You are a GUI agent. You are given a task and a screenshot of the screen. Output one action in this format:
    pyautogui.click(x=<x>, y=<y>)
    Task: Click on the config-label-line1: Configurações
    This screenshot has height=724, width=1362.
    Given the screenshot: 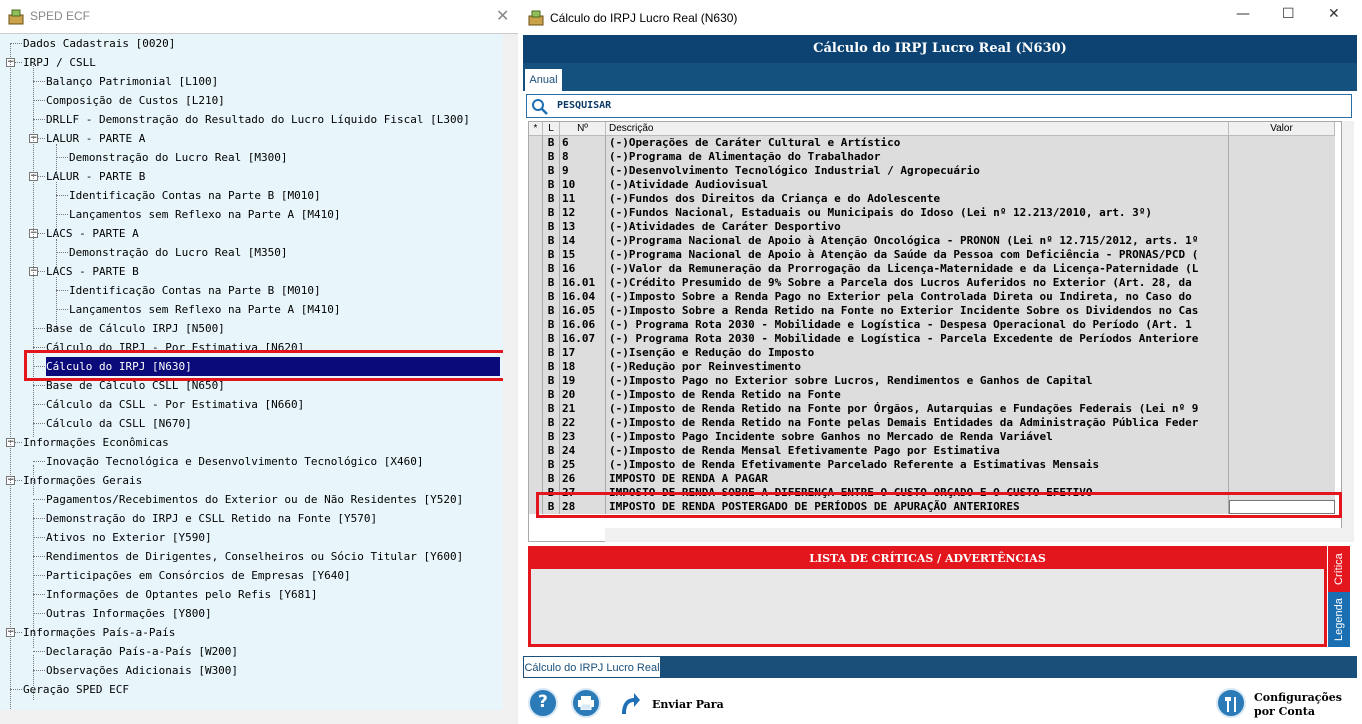 What is the action you would take?
    pyautogui.click(x=1298, y=697)
    